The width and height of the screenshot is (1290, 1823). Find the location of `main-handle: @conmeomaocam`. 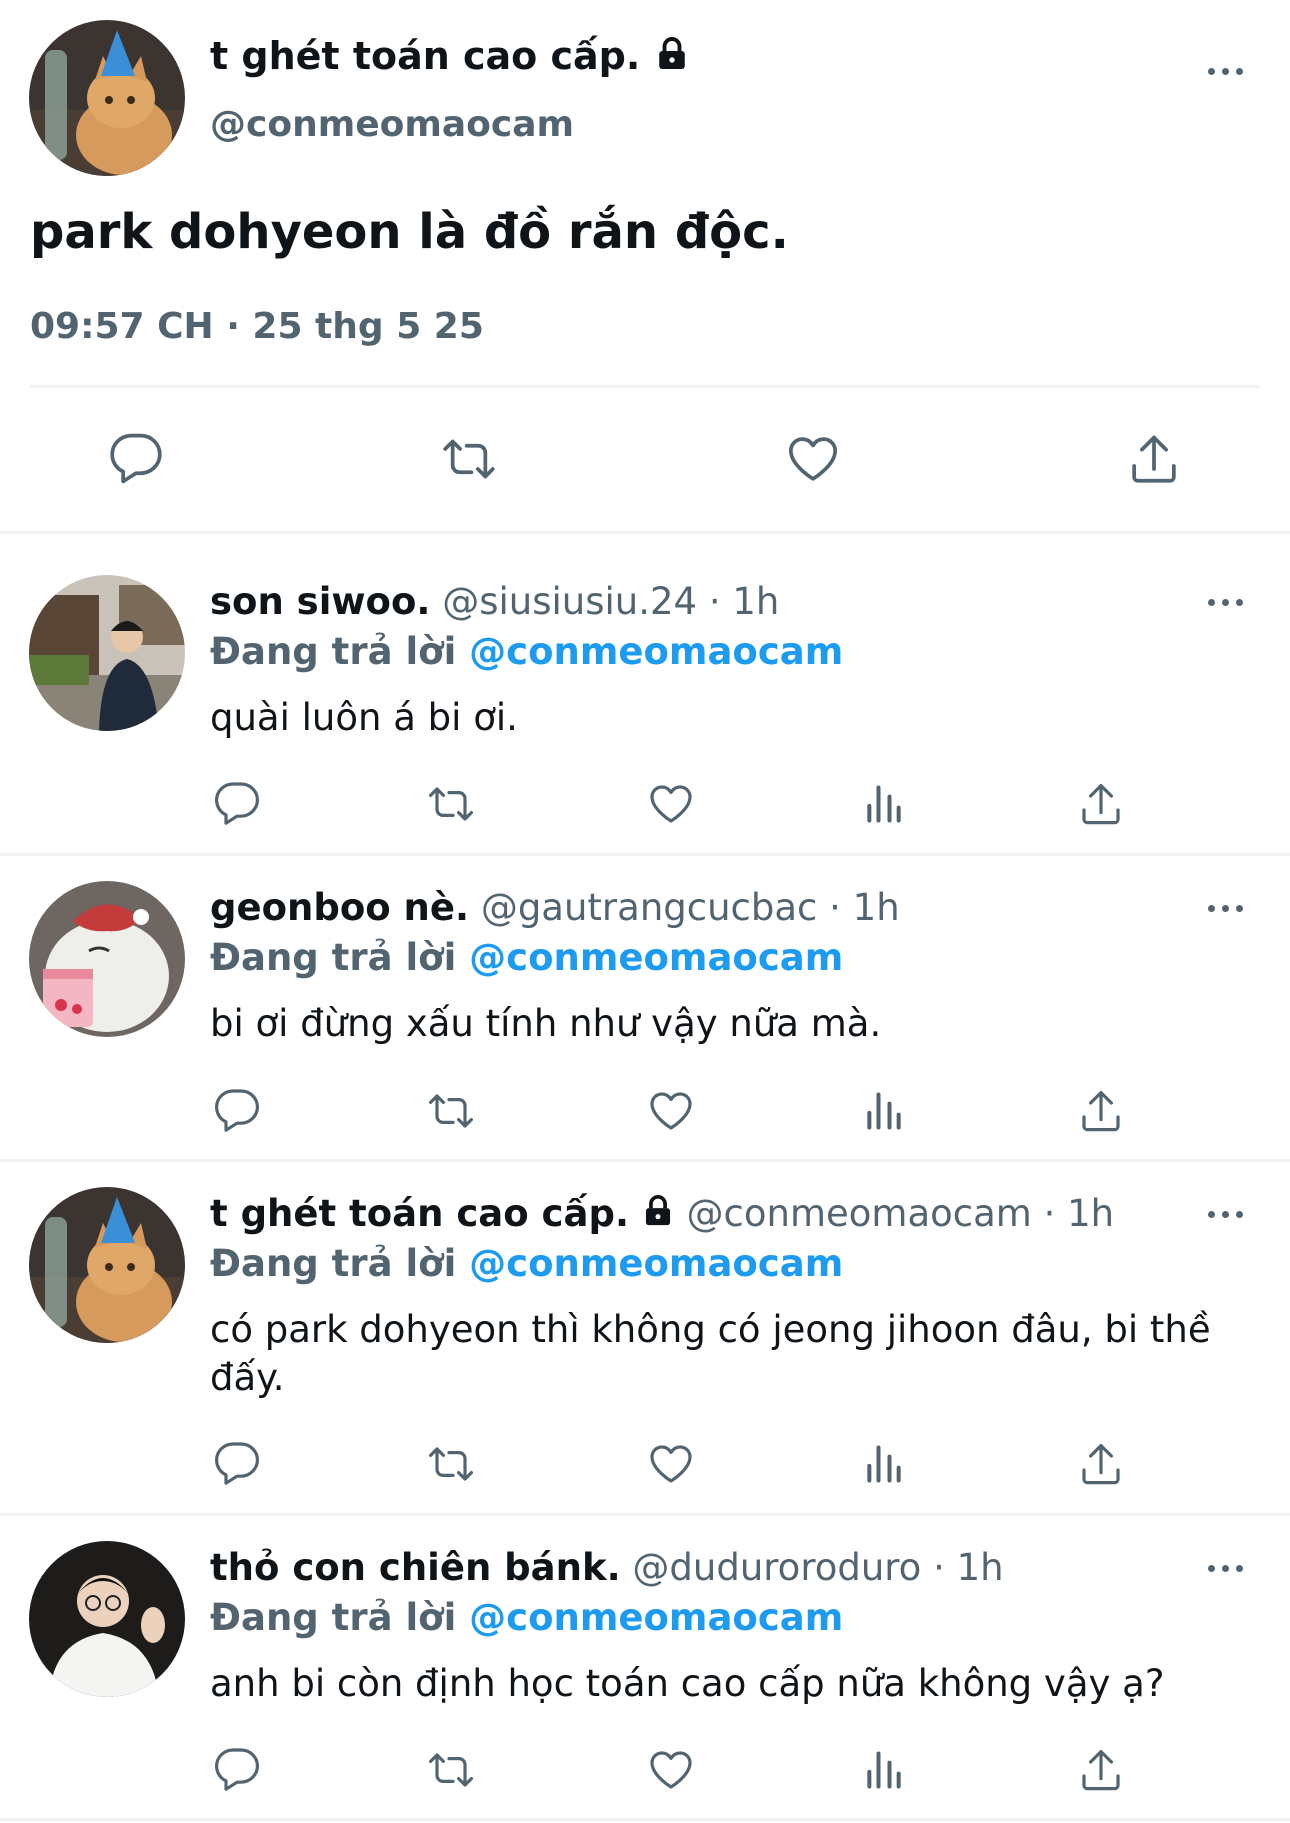

main-handle: @conmeomaocam is located at coordinates (392, 124).